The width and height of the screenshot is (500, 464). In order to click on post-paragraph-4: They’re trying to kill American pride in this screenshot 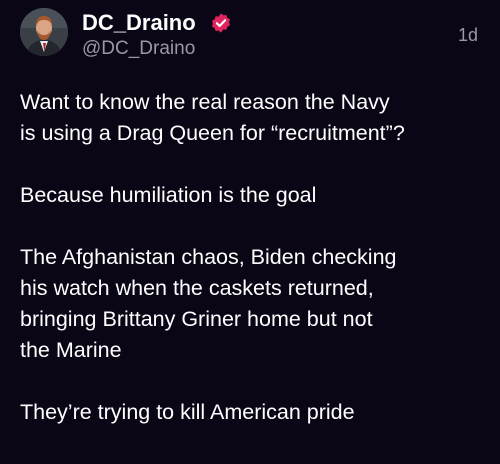, I will do `click(187, 412)`.